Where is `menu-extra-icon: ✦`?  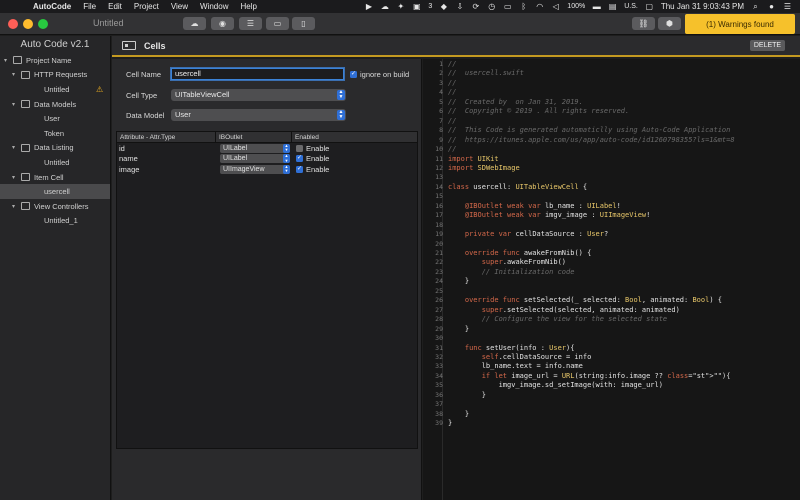
menu-extra-icon: ✦ is located at coordinates (400, 6).